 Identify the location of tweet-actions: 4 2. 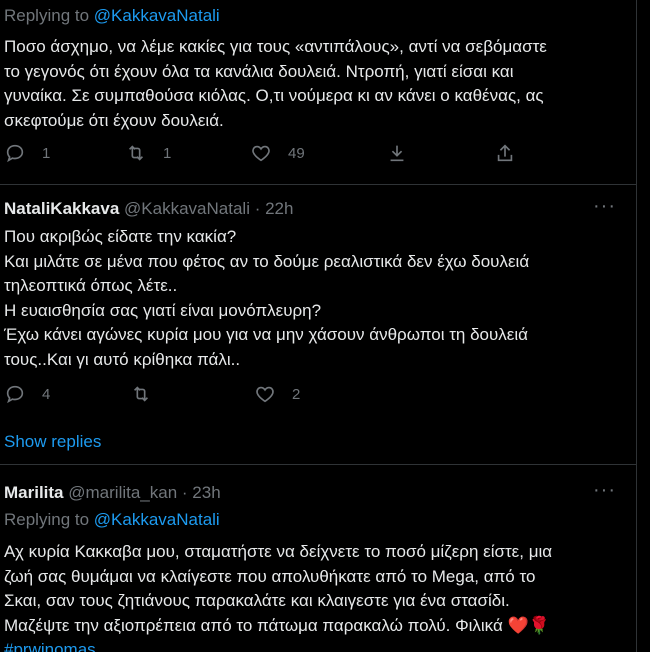
(300, 398).